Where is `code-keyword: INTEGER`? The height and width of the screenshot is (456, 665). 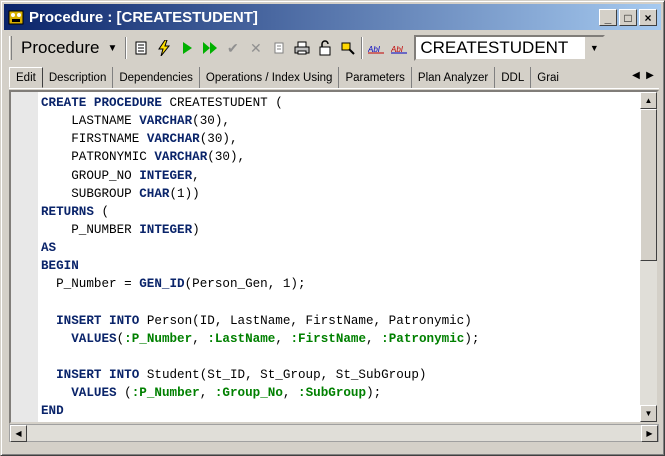
code-keyword: INTEGER is located at coordinates (166, 229).